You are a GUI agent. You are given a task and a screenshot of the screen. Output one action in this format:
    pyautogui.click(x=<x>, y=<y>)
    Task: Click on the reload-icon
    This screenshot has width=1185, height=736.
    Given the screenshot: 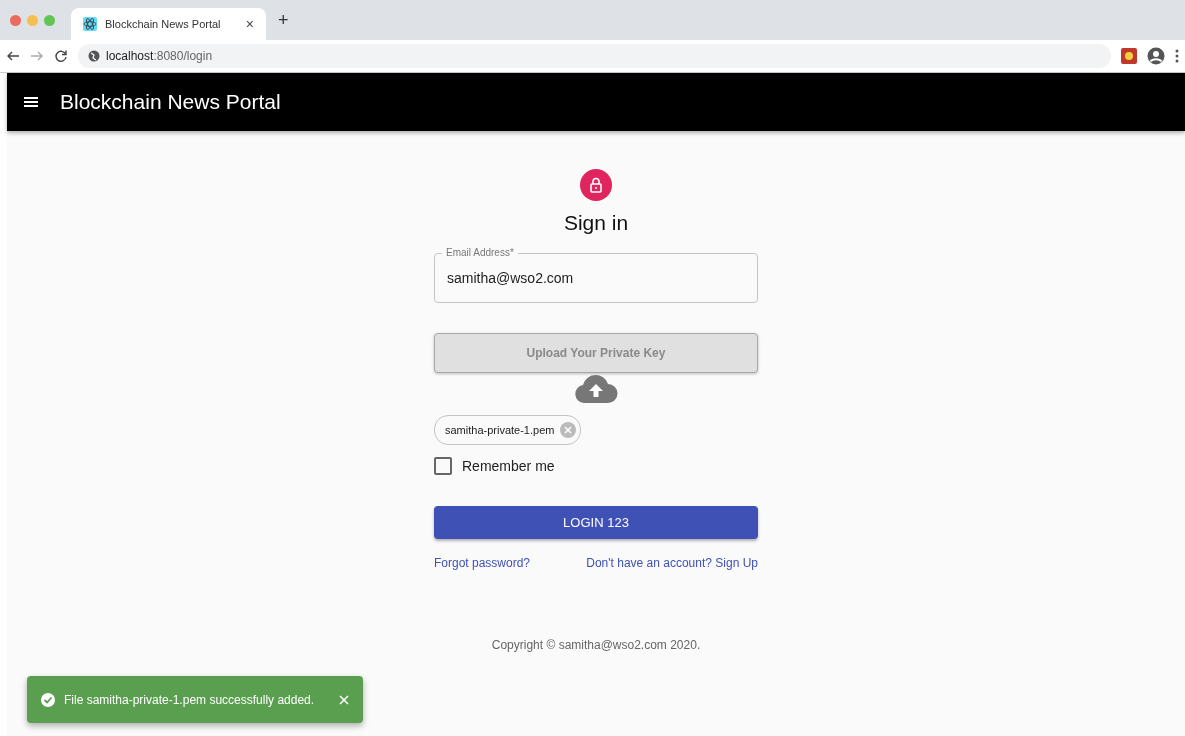 What is the action you would take?
    pyautogui.click(x=61, y=56)
    